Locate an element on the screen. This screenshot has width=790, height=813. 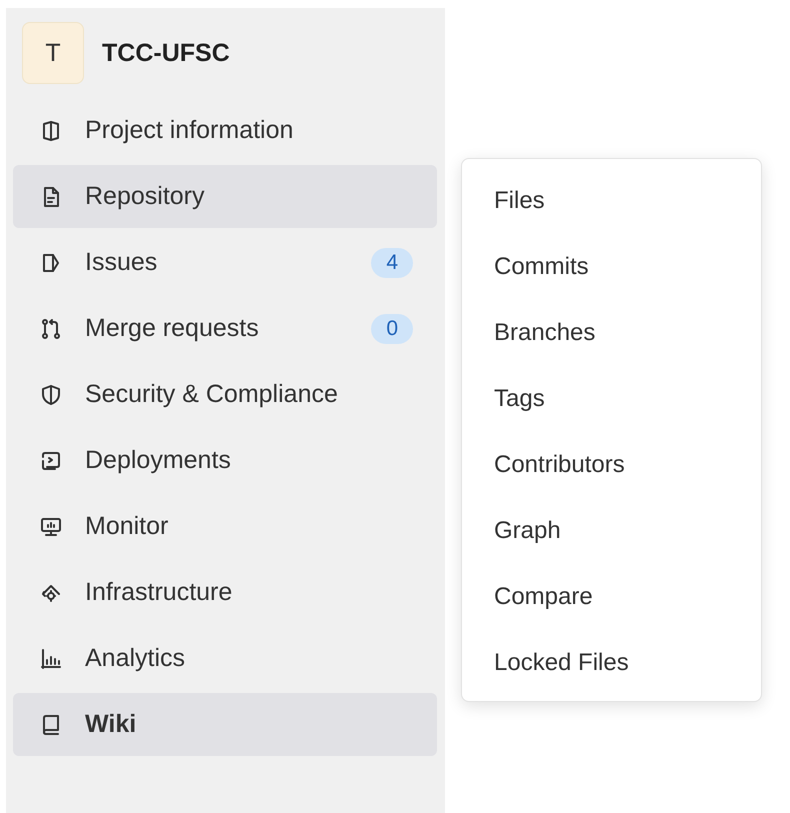
merge-request-icon is located at coordinates (51, 328).